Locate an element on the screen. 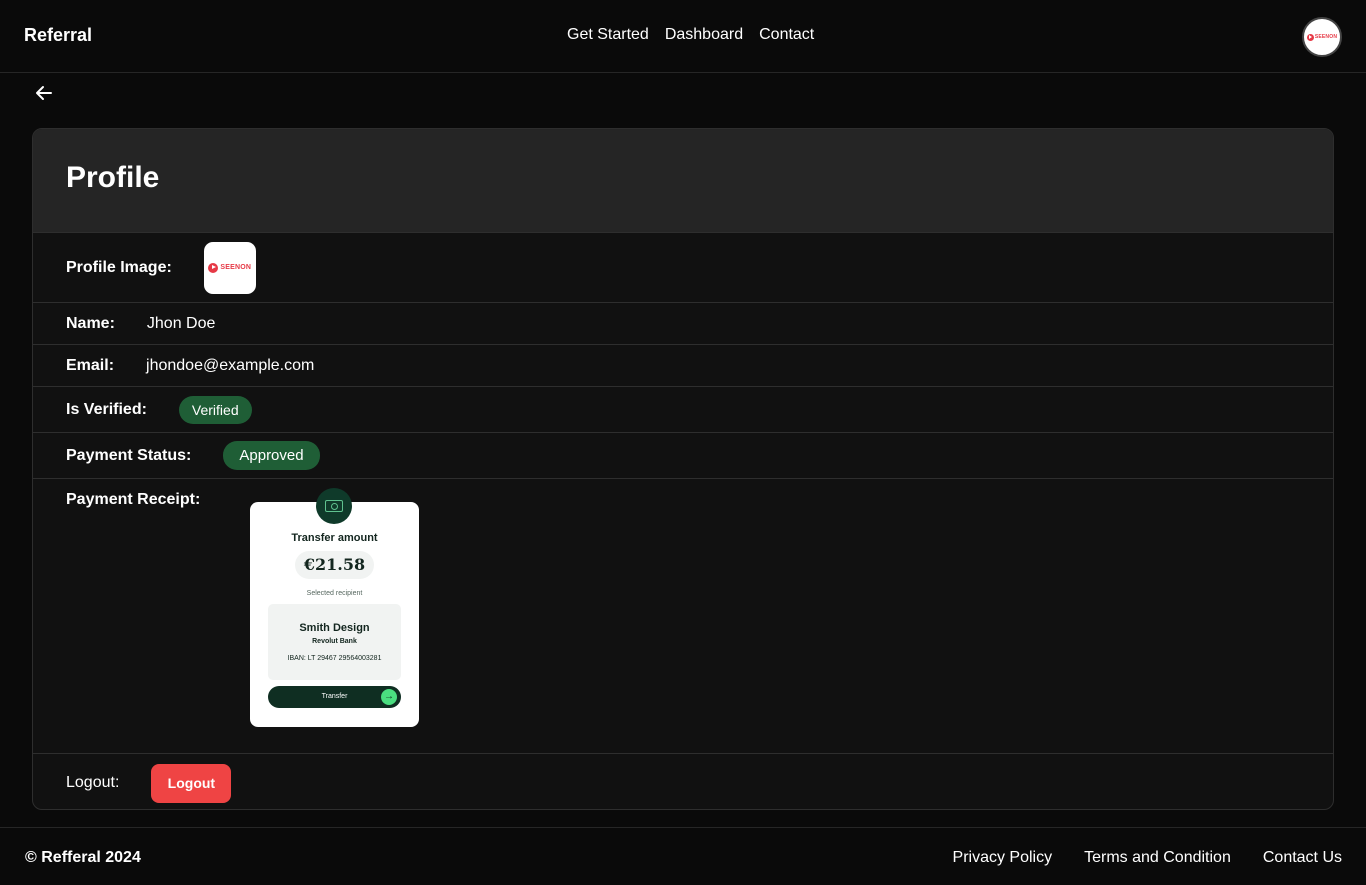 This screenshot has width=1366, height=885. profile-image-label: Profile Image: is located at coordinates (119, 267).